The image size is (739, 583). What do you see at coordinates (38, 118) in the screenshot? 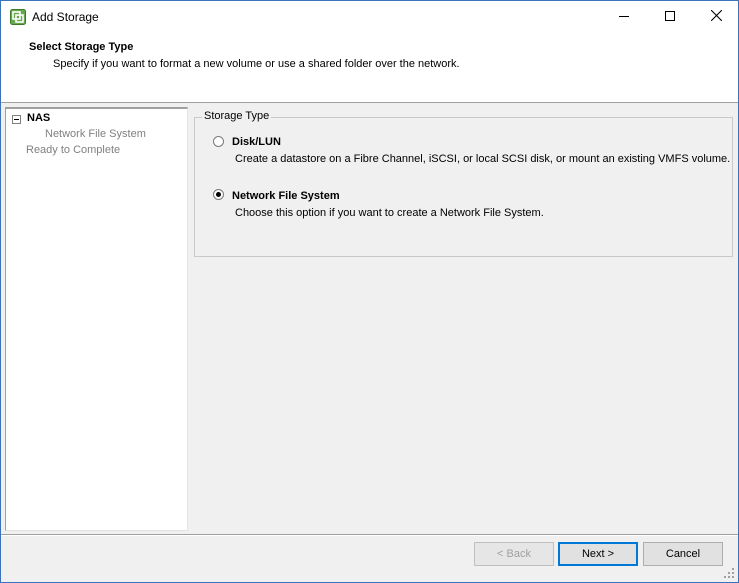
I see `nav-item-nas: NAS` at bounding box center [38, 118].